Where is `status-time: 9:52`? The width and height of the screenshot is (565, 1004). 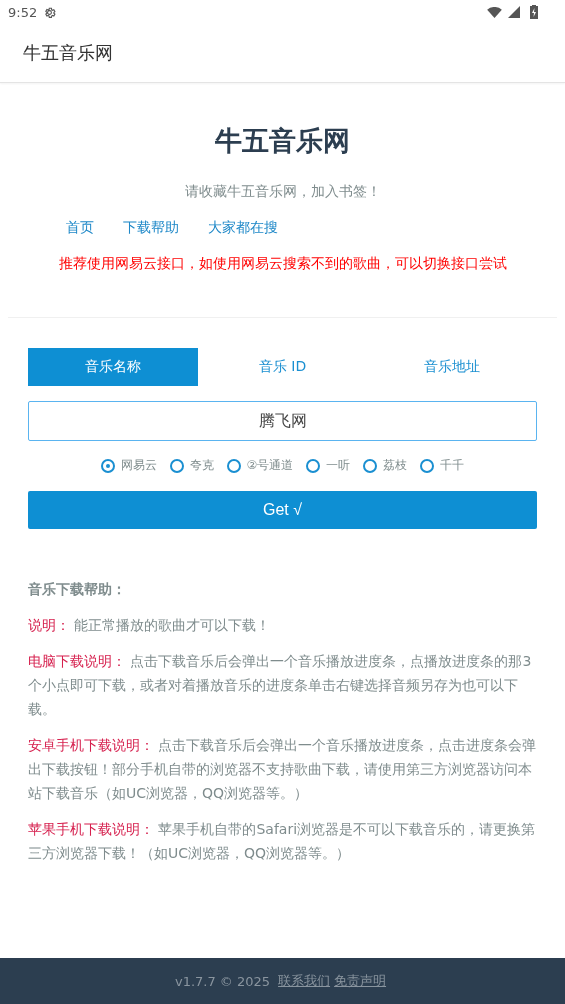
status-time: 9:52 is located at coordinates (23, 12).